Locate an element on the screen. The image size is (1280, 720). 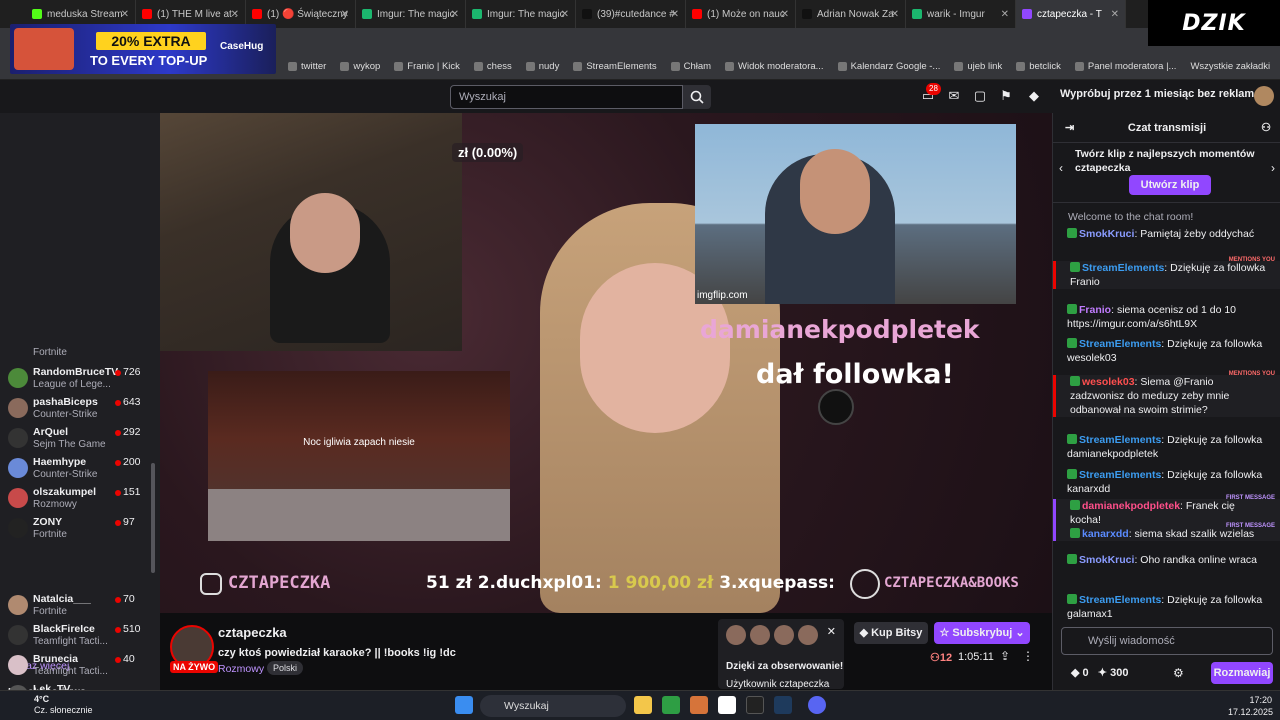
bookmark-item: betclick is located at coordinates (1038, 66).